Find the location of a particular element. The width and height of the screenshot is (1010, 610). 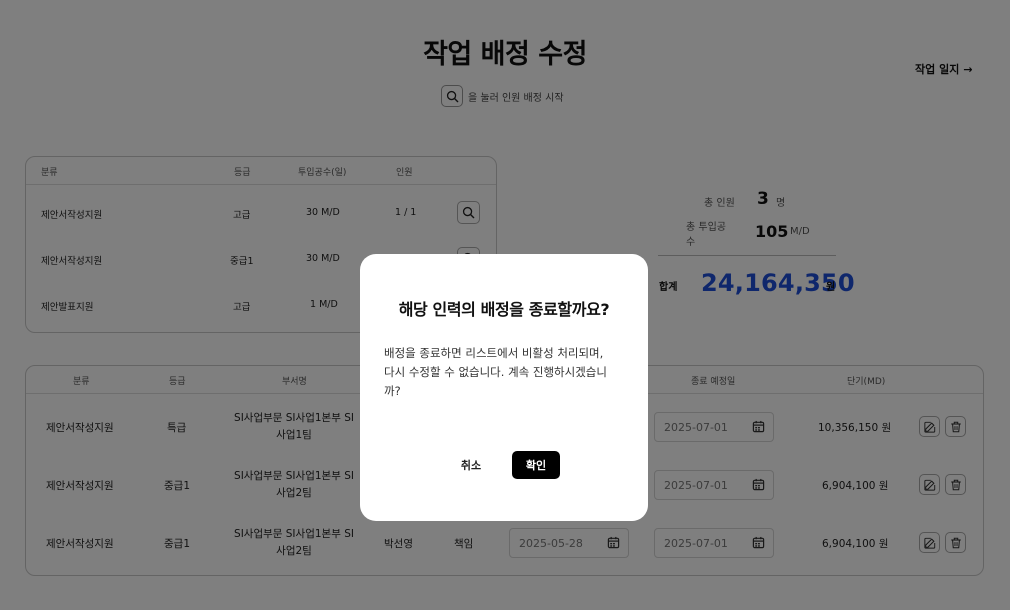

cancel-button: 취소 is located at coordinates (471, 465).